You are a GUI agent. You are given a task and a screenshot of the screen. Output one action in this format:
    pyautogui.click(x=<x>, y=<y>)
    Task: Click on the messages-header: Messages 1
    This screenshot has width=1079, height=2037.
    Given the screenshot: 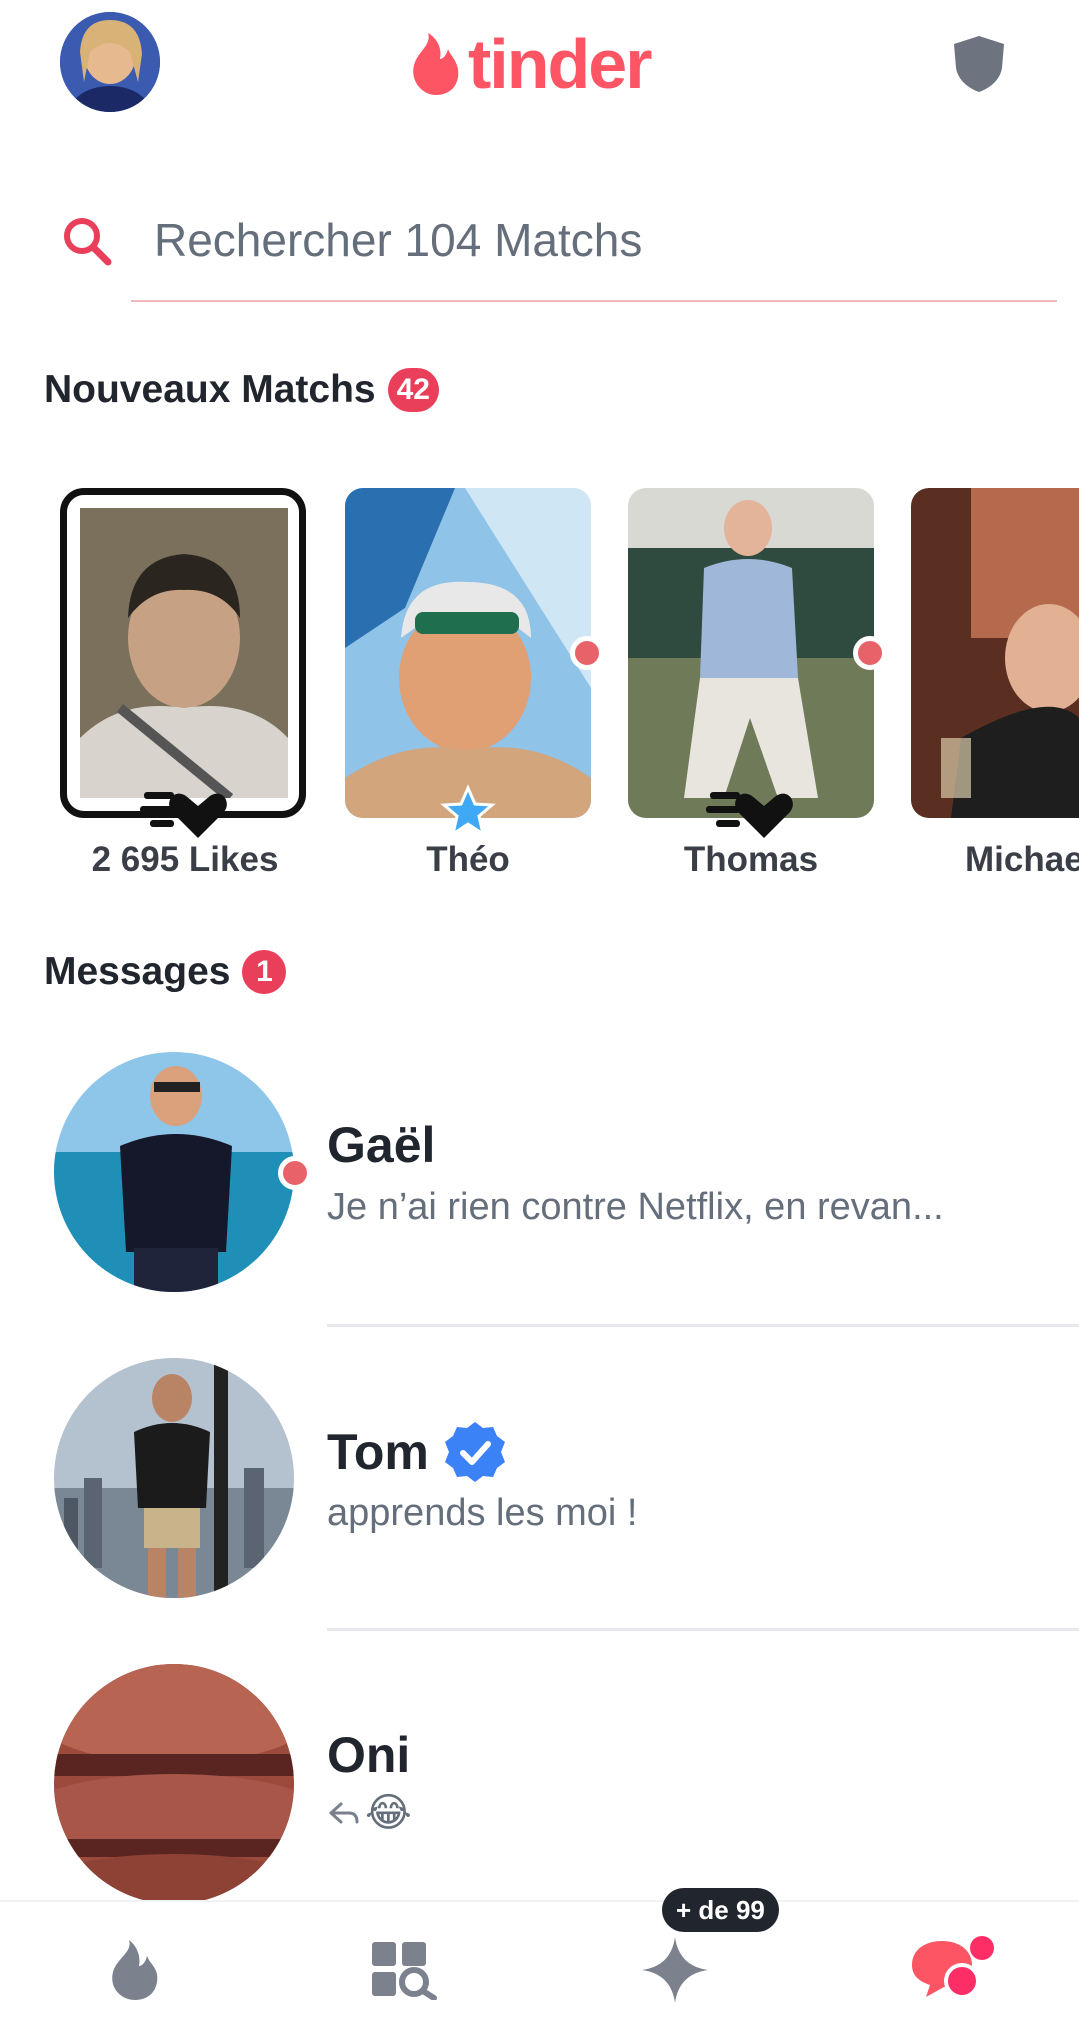 What is the action you would take?
    pyautogui.click(x=165, y=972)
    